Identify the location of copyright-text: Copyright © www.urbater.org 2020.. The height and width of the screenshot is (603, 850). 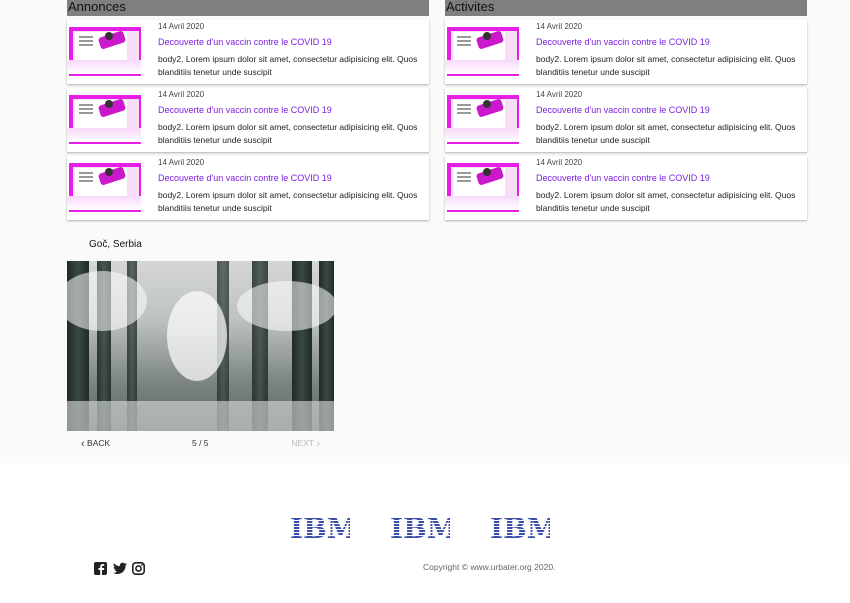
(489, 567).